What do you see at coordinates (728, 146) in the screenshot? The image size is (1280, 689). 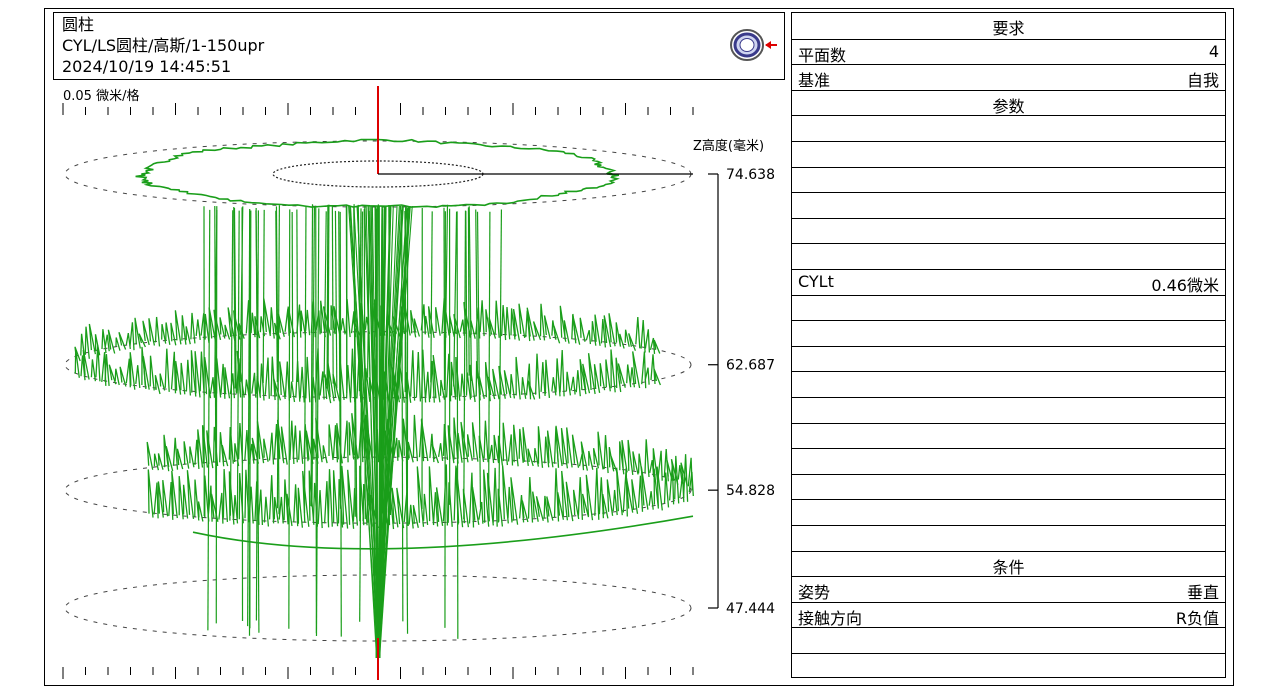 I see `z-axis-label: Z高度(毫米)` at bounding box center [728, 146].